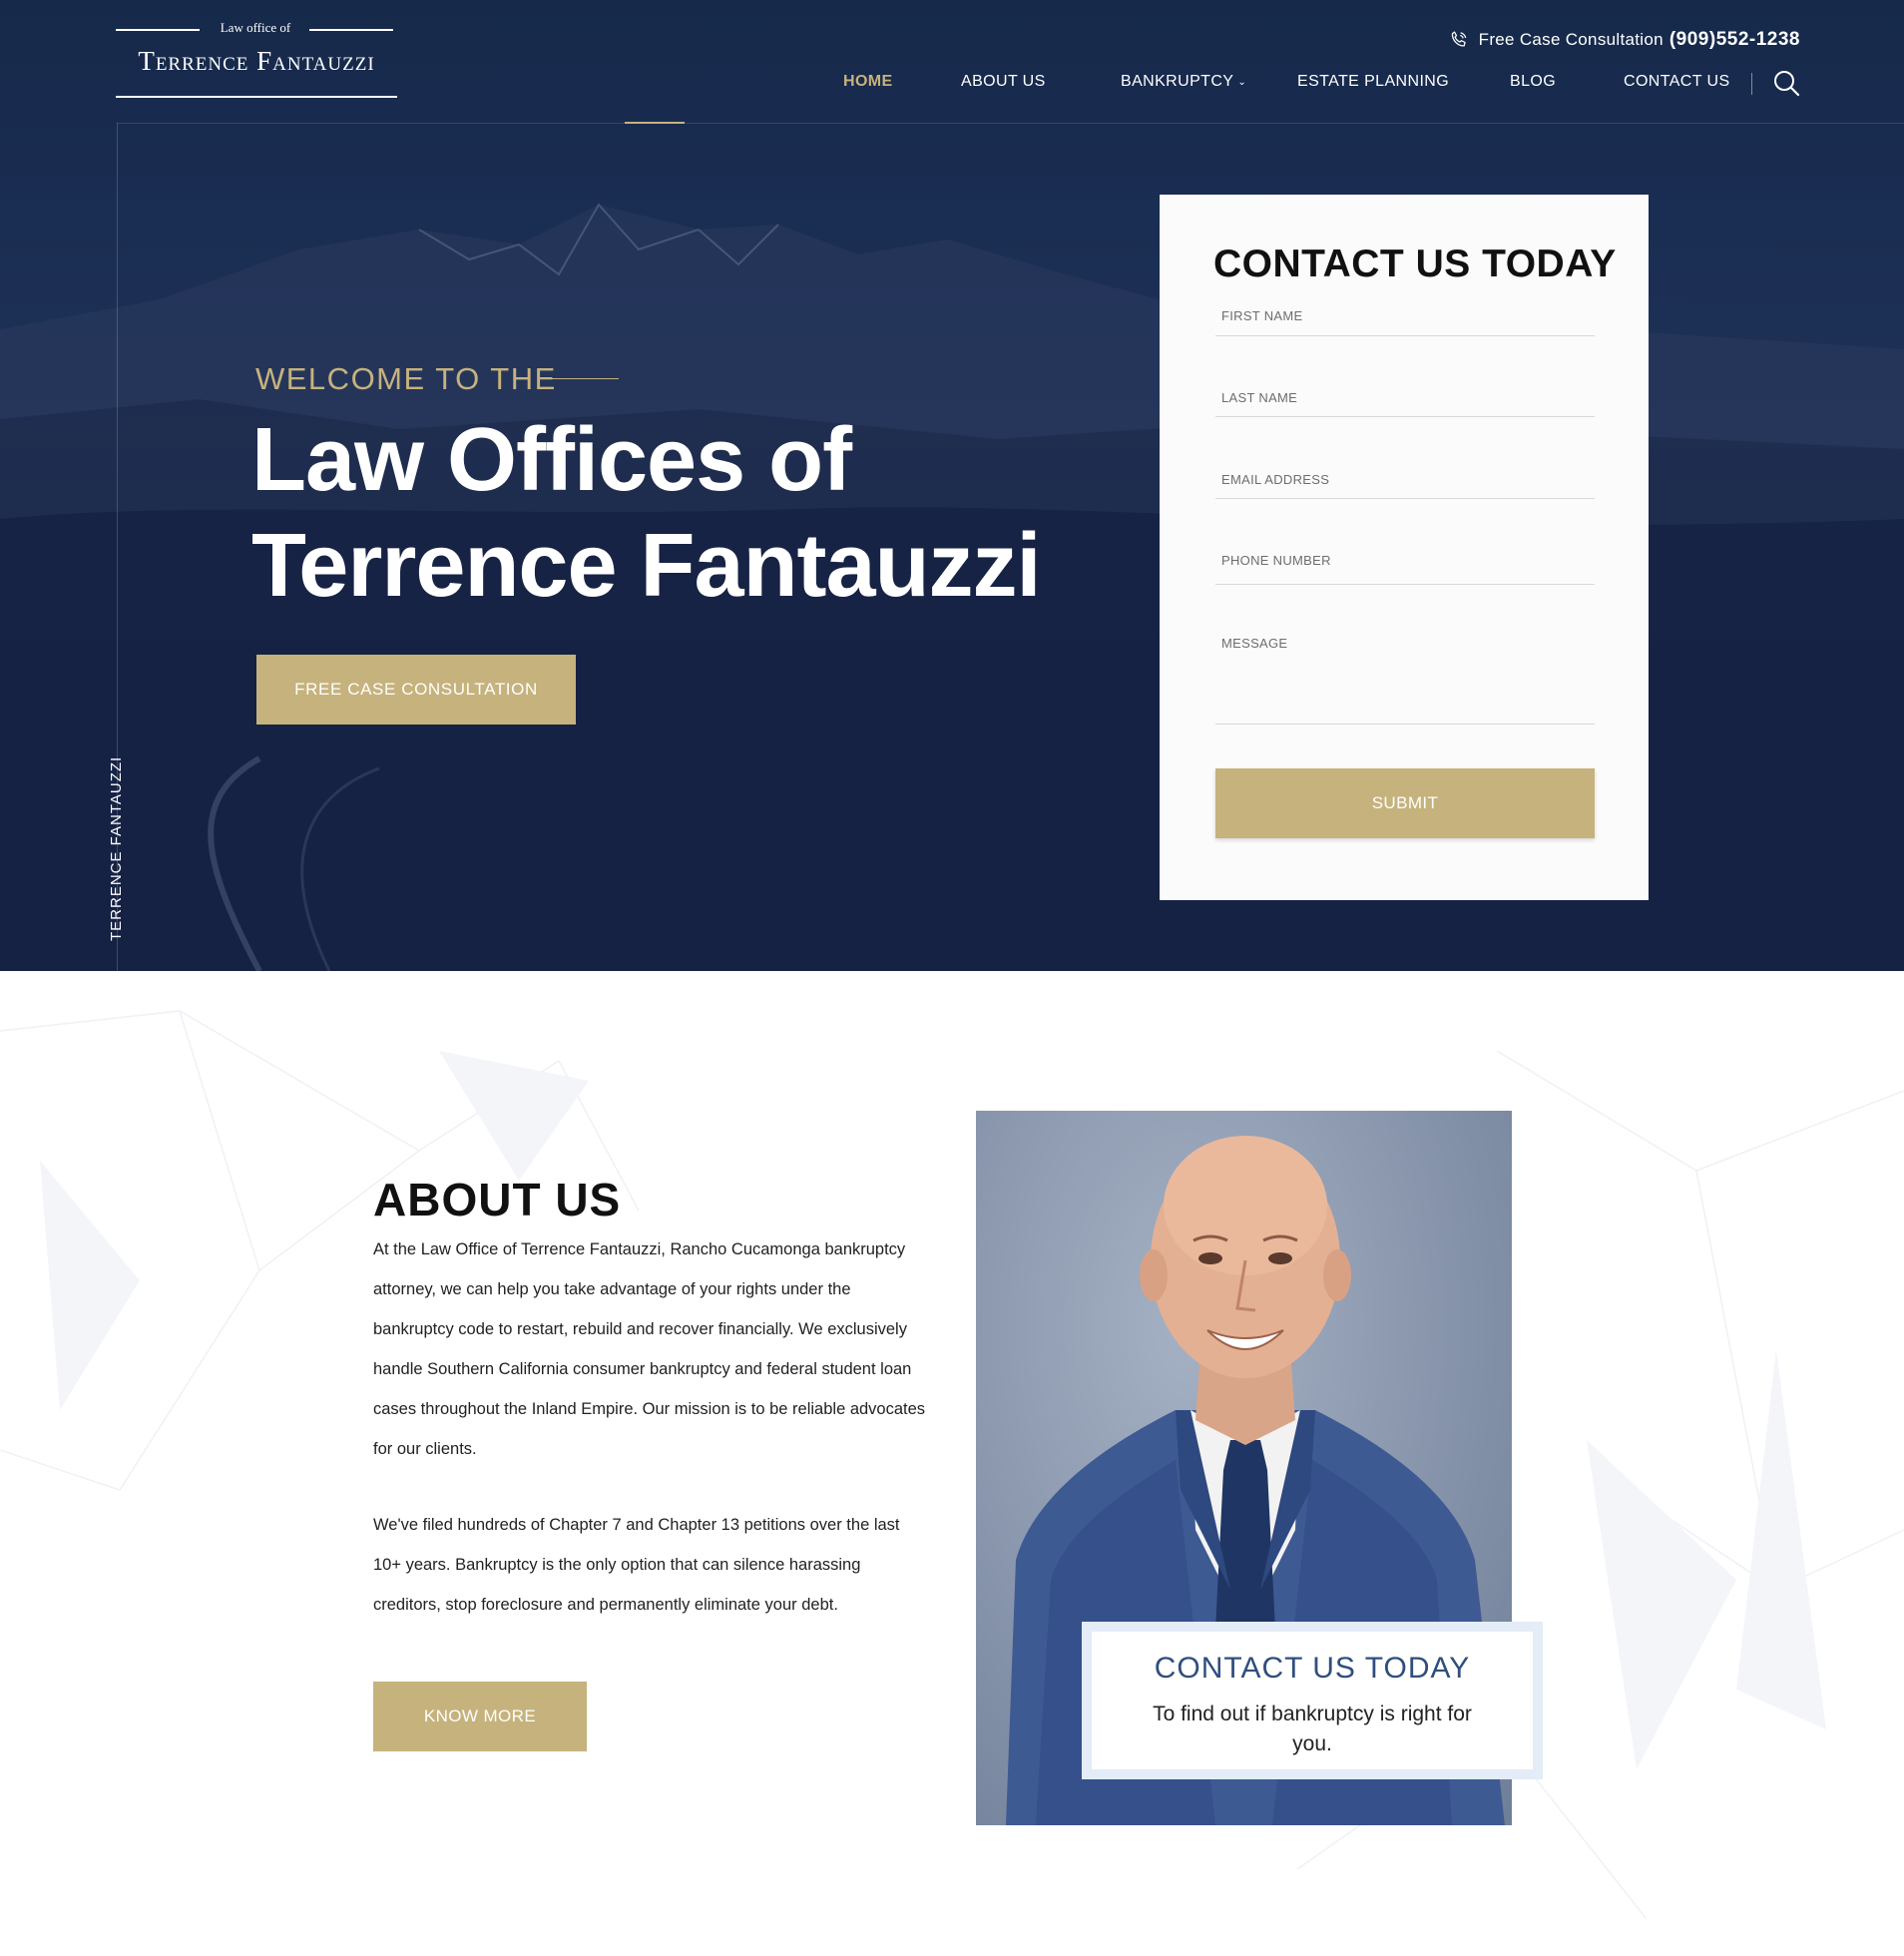 The width and height of the screenshot is (1904, 1956). I want to click on nav-bankruptcy: BANKRUPTCY ⌄, so click(1183, 82).